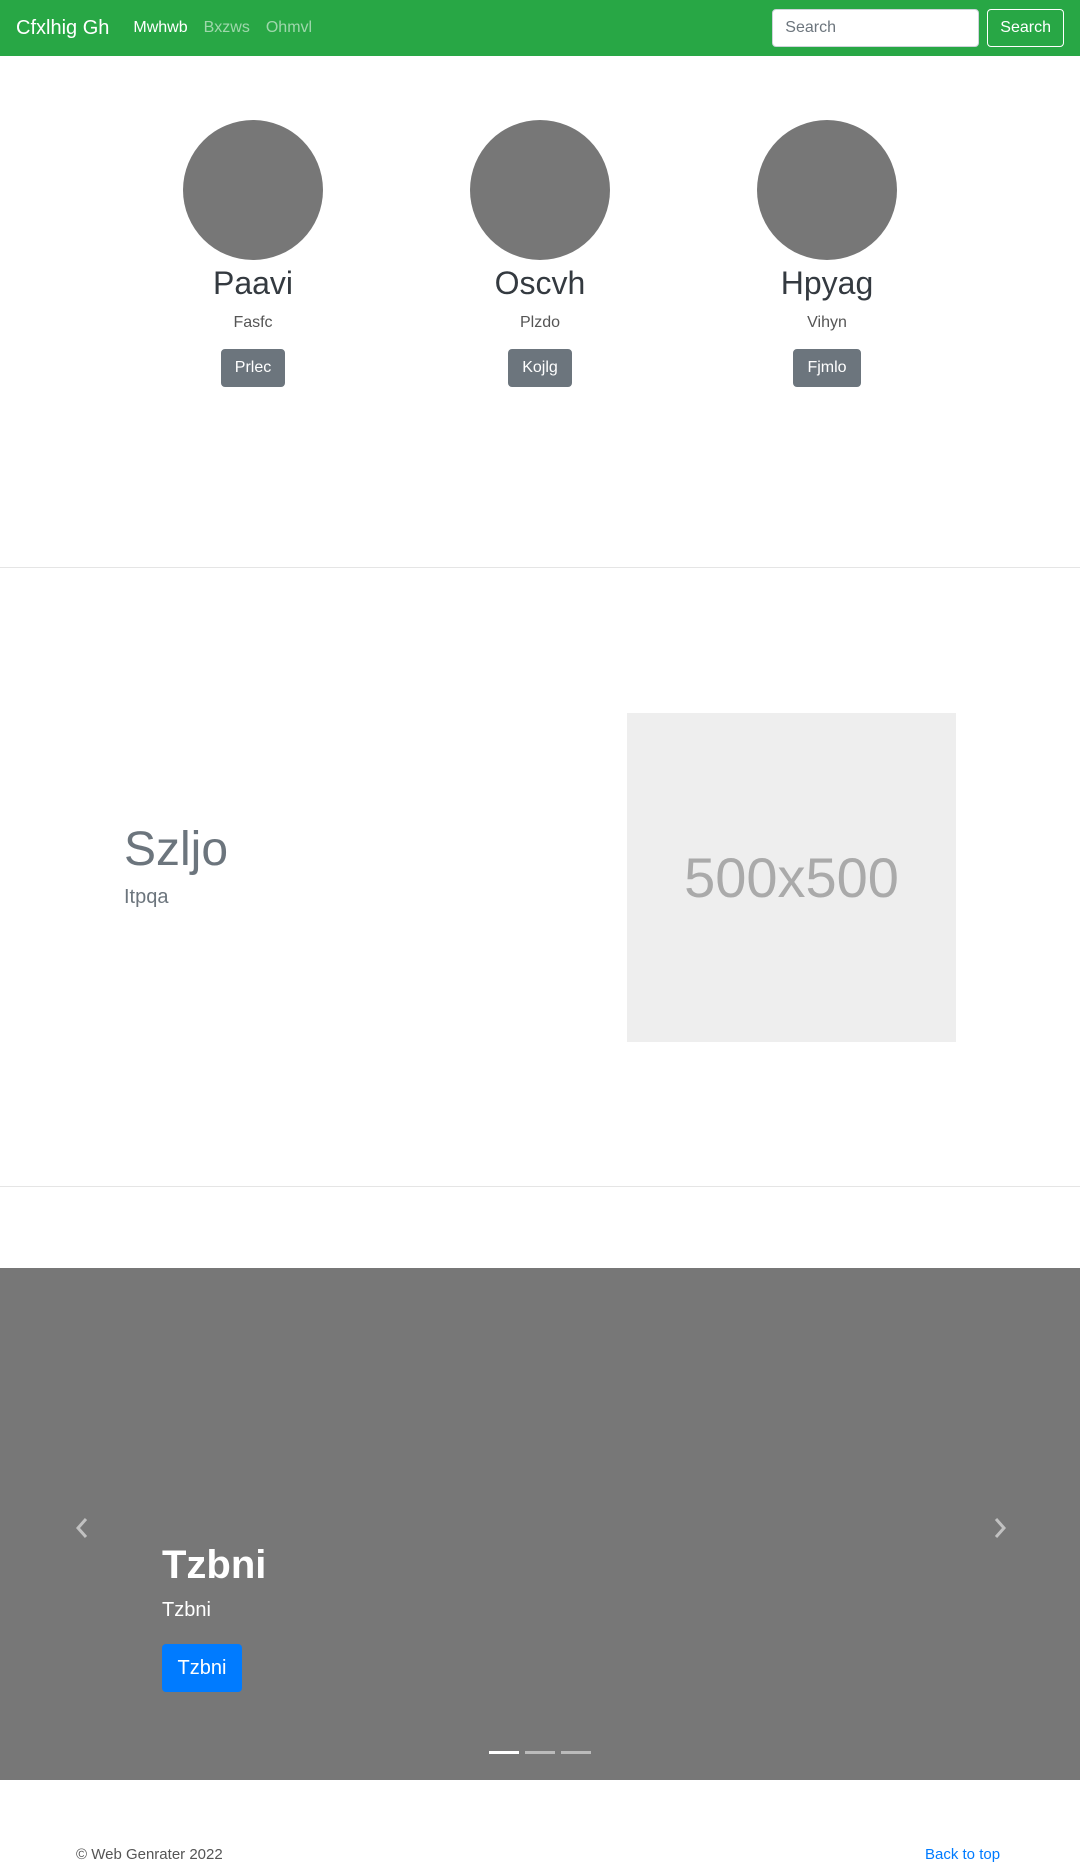 The width and height of the screenshot is (1080, 1868). Describe the element at coordinates (827, 322) in the screenshot. I see `member-role: Vihyn` at that location.